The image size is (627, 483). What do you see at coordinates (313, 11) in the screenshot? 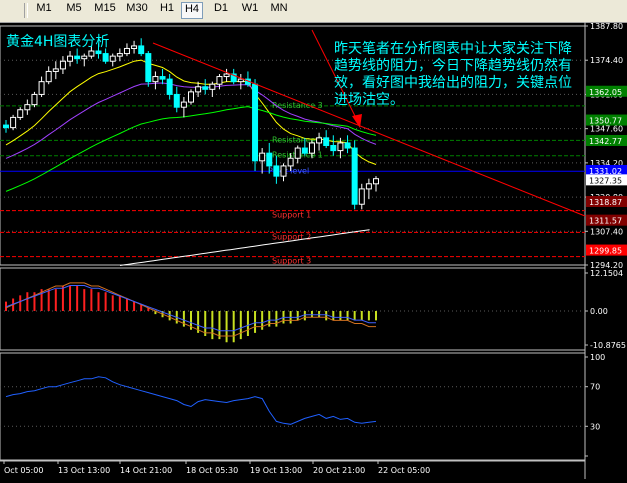
I see `timeframe-toolbar: M1 M5 M15 M30 H1 H4 D1 W1 MN` at bounding box center [313, 11].